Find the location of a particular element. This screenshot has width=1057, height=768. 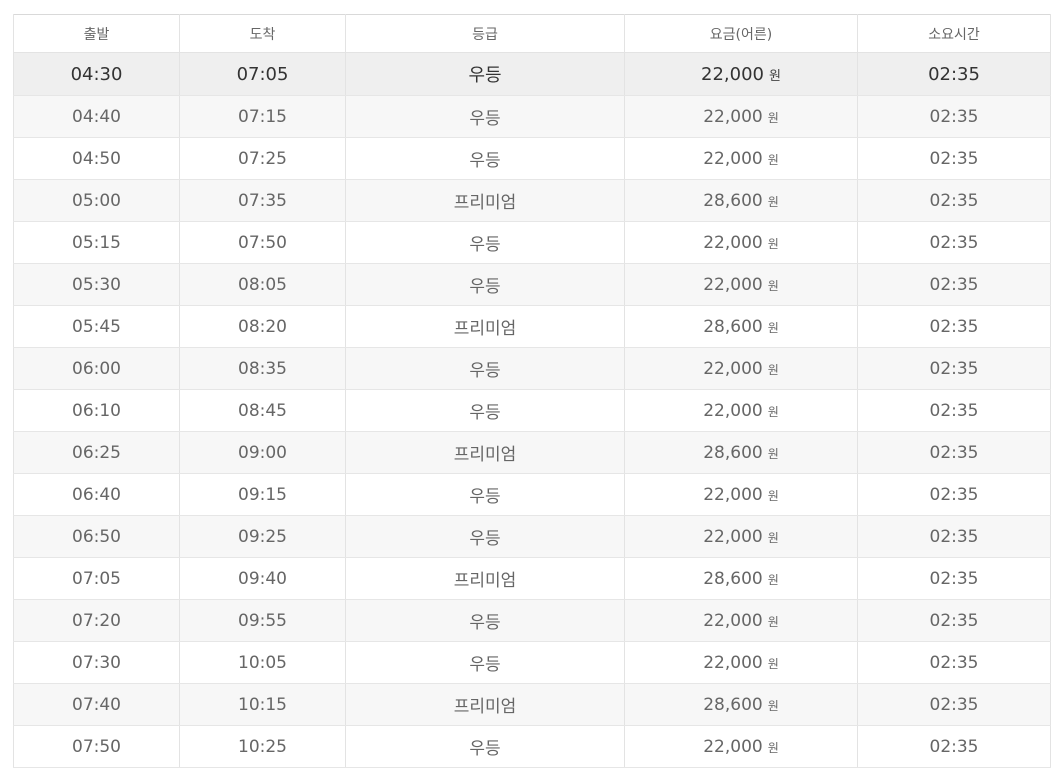

arrival-time-cell: 10:15 is located at coordinates (262, 704).